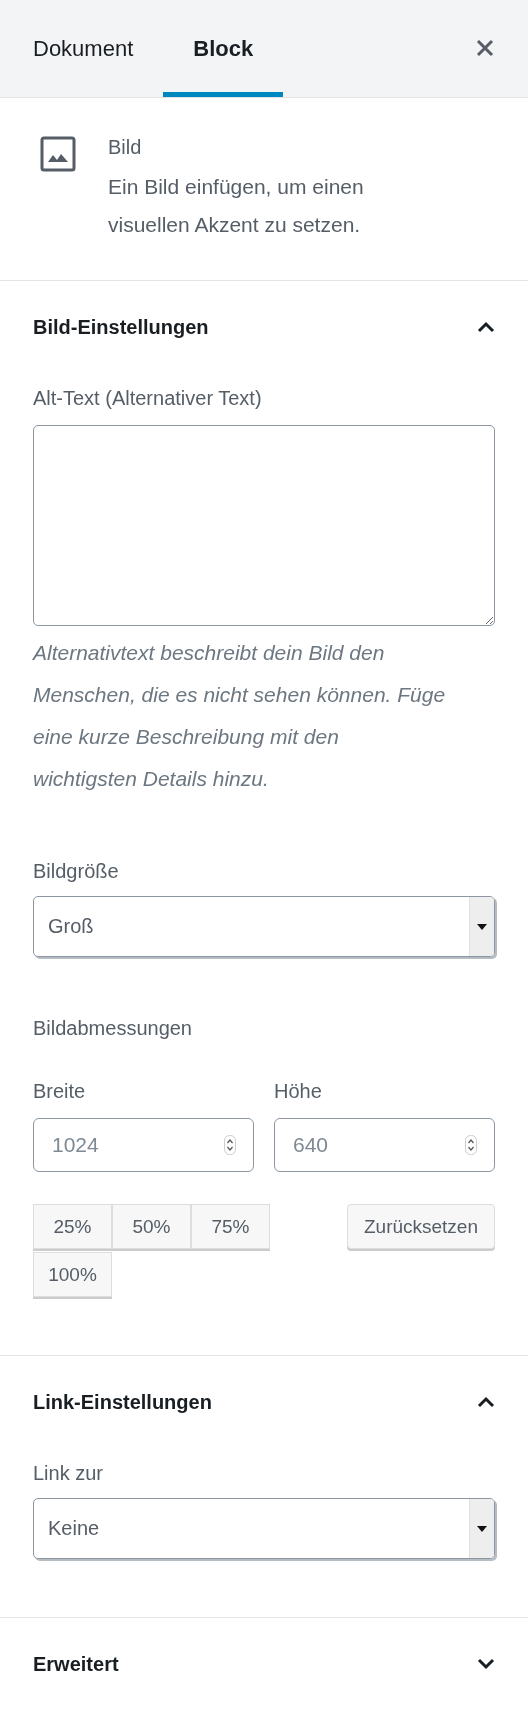  Describe the element at coordinates (384, 1145) in the screenshot. I see `number-field: 640` at that location.